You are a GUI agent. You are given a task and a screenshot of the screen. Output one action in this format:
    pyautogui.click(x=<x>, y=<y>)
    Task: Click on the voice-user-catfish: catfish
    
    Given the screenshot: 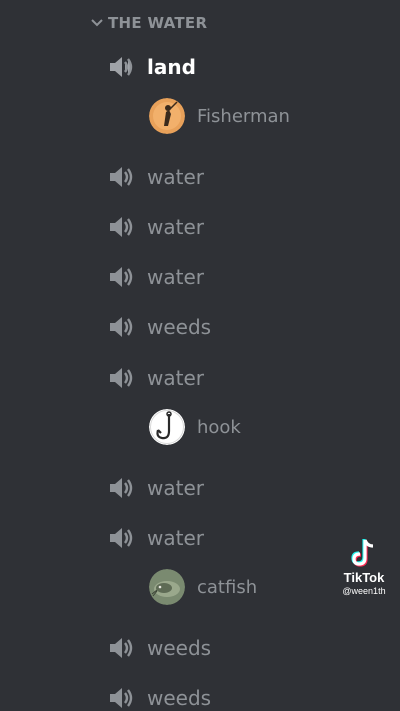 What is the action you would take?
    pyautogui.click(x=203, y=587)
    